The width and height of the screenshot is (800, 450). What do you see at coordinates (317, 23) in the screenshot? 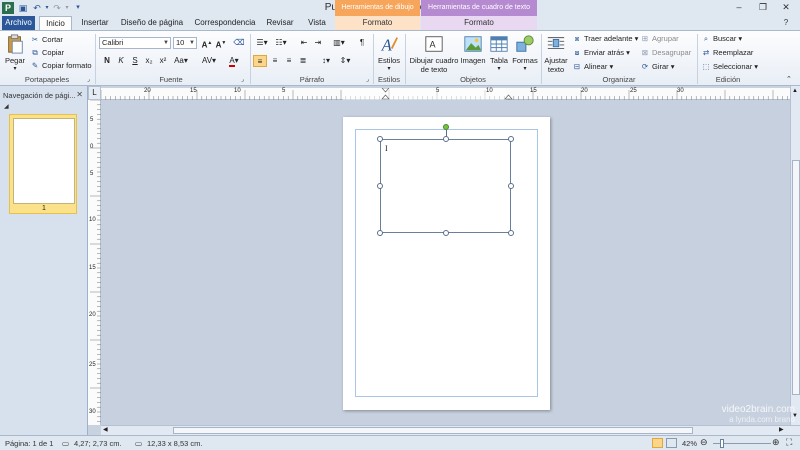
I see `tab-view: Vista` at bounding box center [317, 23].